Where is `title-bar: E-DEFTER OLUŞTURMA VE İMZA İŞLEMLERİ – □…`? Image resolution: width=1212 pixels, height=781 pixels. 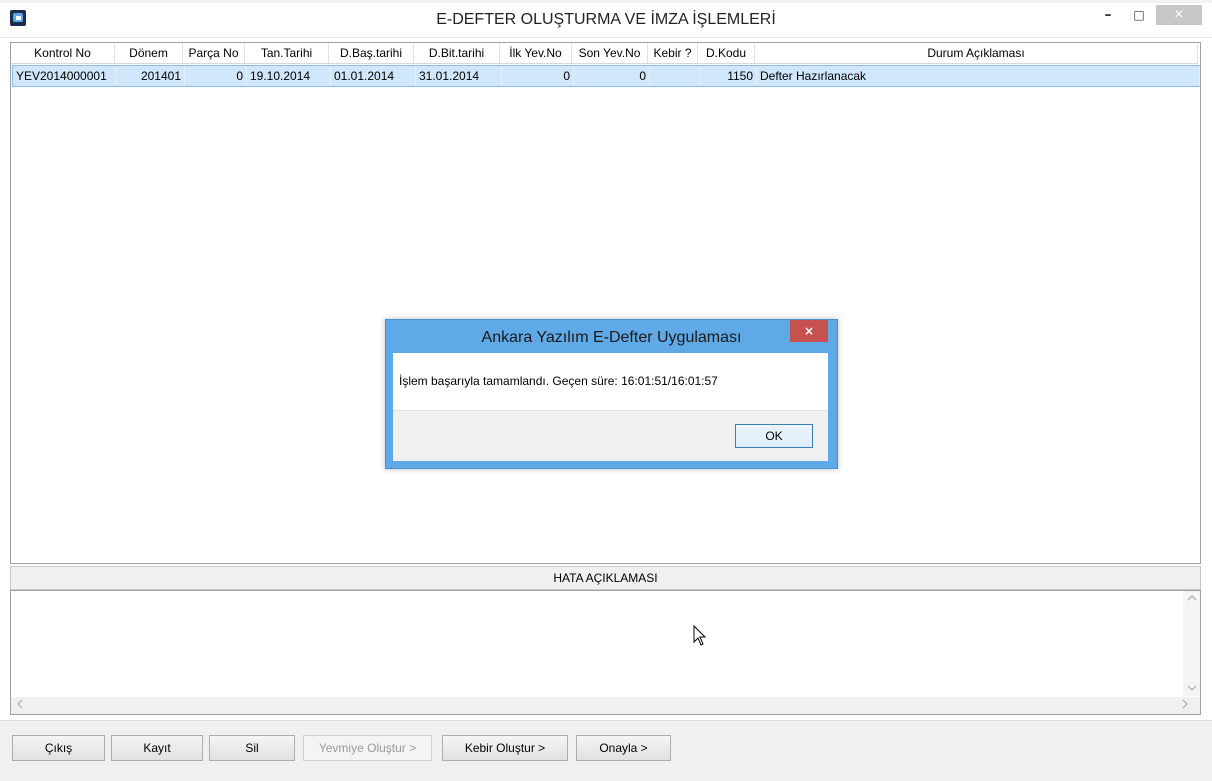
title-bar: E-DEFTER OLUŞTURMA VE İMZA İŞLEMLERİ – □… is located at coordinates (606, 20).